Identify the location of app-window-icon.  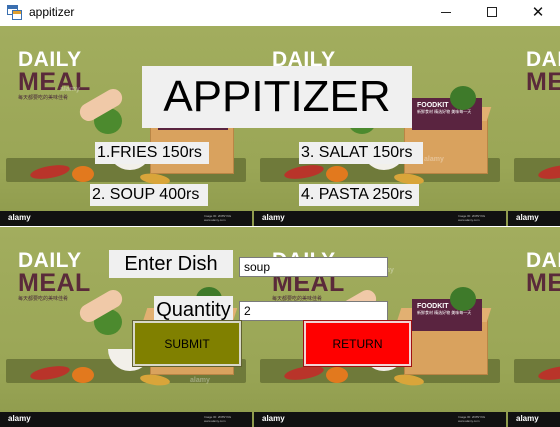
(14, 12).